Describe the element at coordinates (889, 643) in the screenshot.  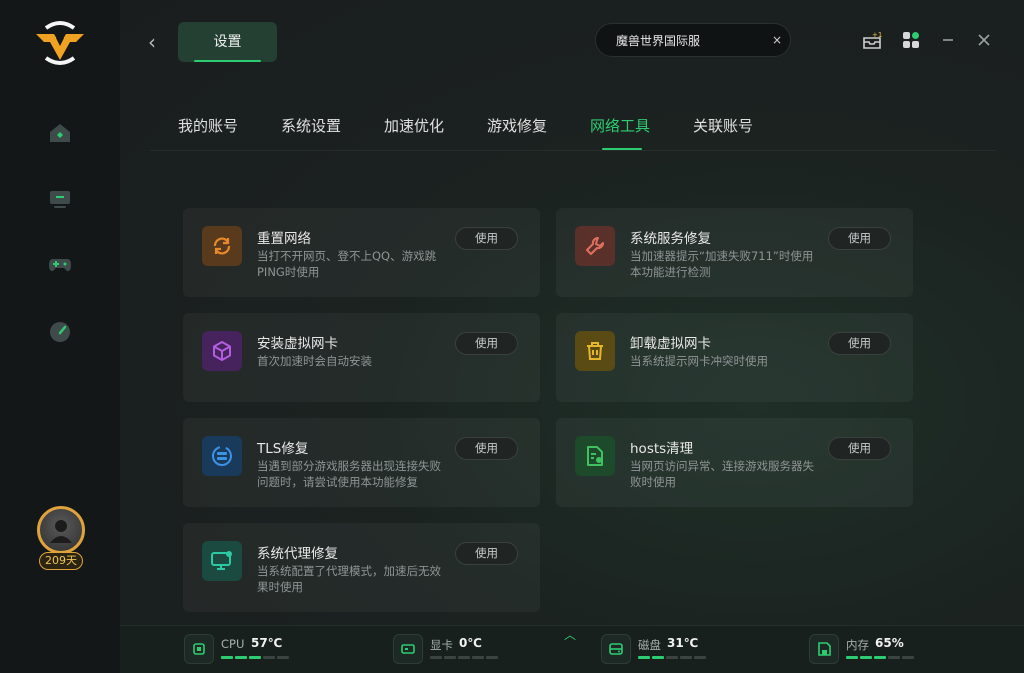
I see `stat-value: 65%` at that location.